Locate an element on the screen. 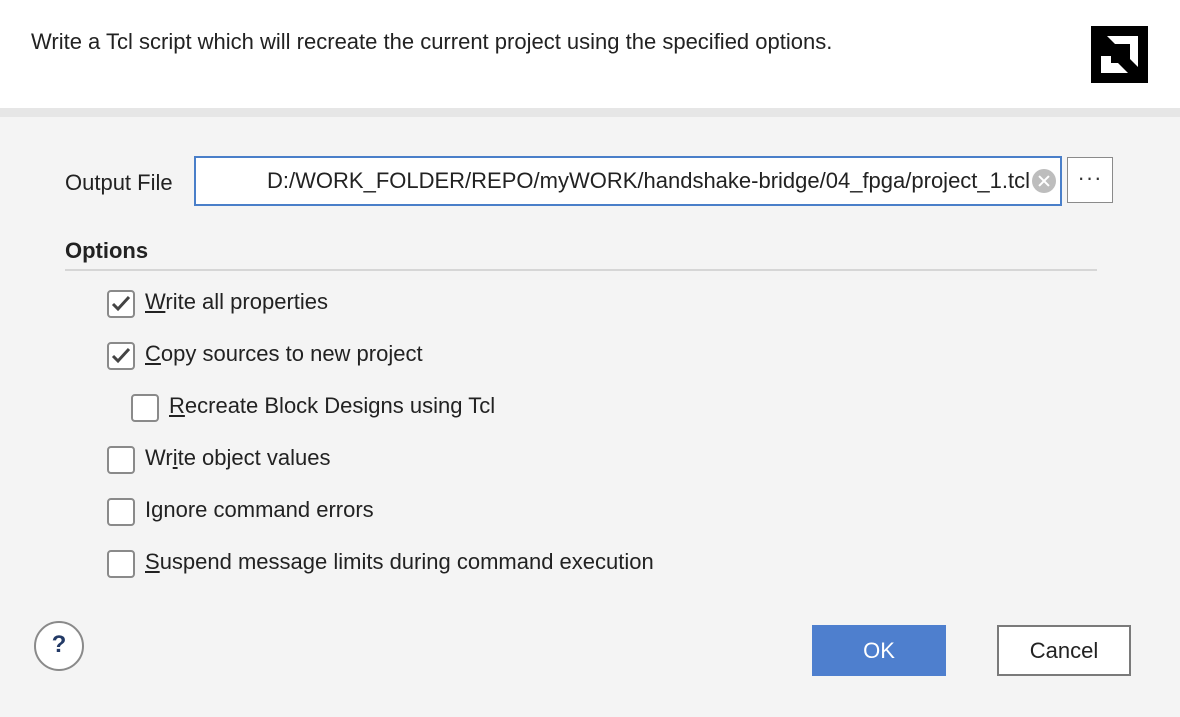 The width and height of the screenshot is (1180, 717). write-all-properties-label: Write all properties is located at coordinates (237, 301).